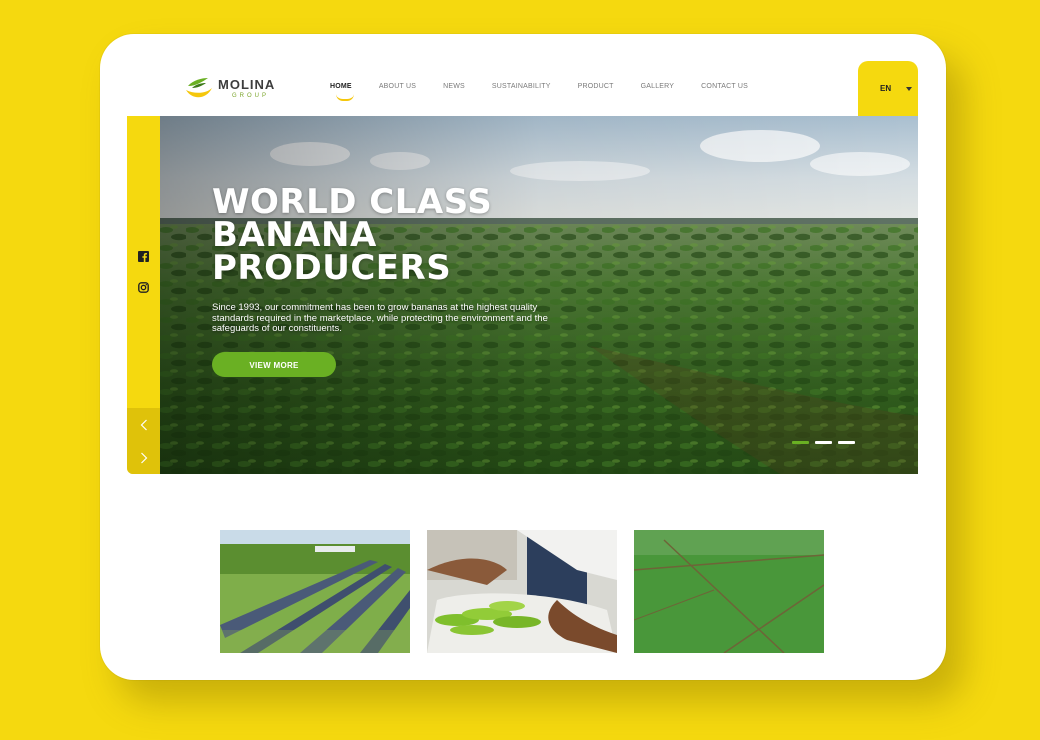 This screenshot has width=1040, height=740. I want to click on slider-arrows, so click(143, 441).